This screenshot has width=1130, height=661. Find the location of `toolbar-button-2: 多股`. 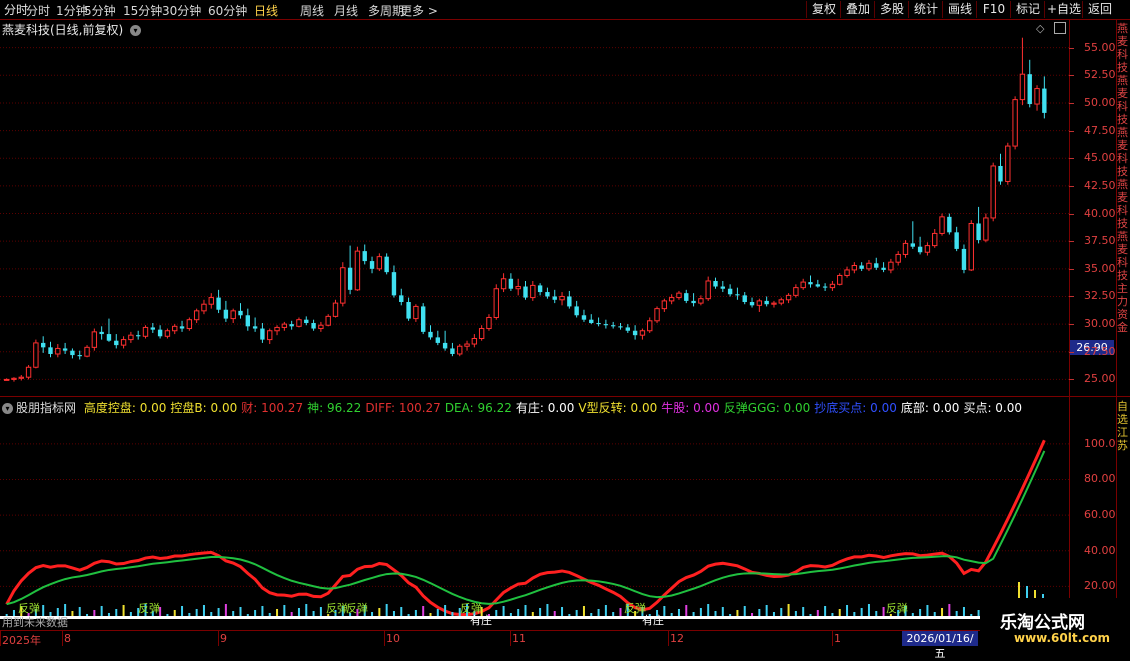

toolbar-button-2: 多股 is located at coordinates (891, 9).